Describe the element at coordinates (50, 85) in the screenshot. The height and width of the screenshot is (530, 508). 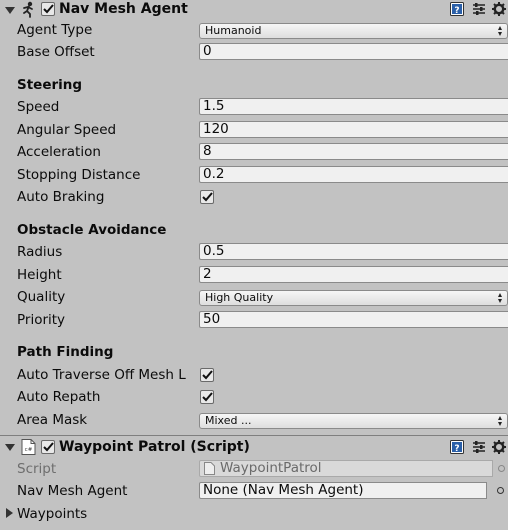
I see `steering-section-title: Steering` at that location.